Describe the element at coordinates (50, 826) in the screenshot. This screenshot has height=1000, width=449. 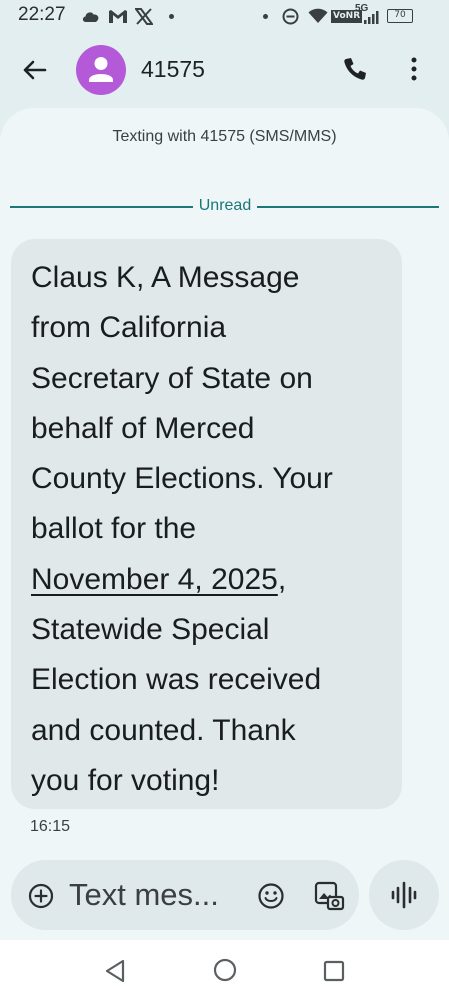
I see `message-timestamp: 16:15` at that location.